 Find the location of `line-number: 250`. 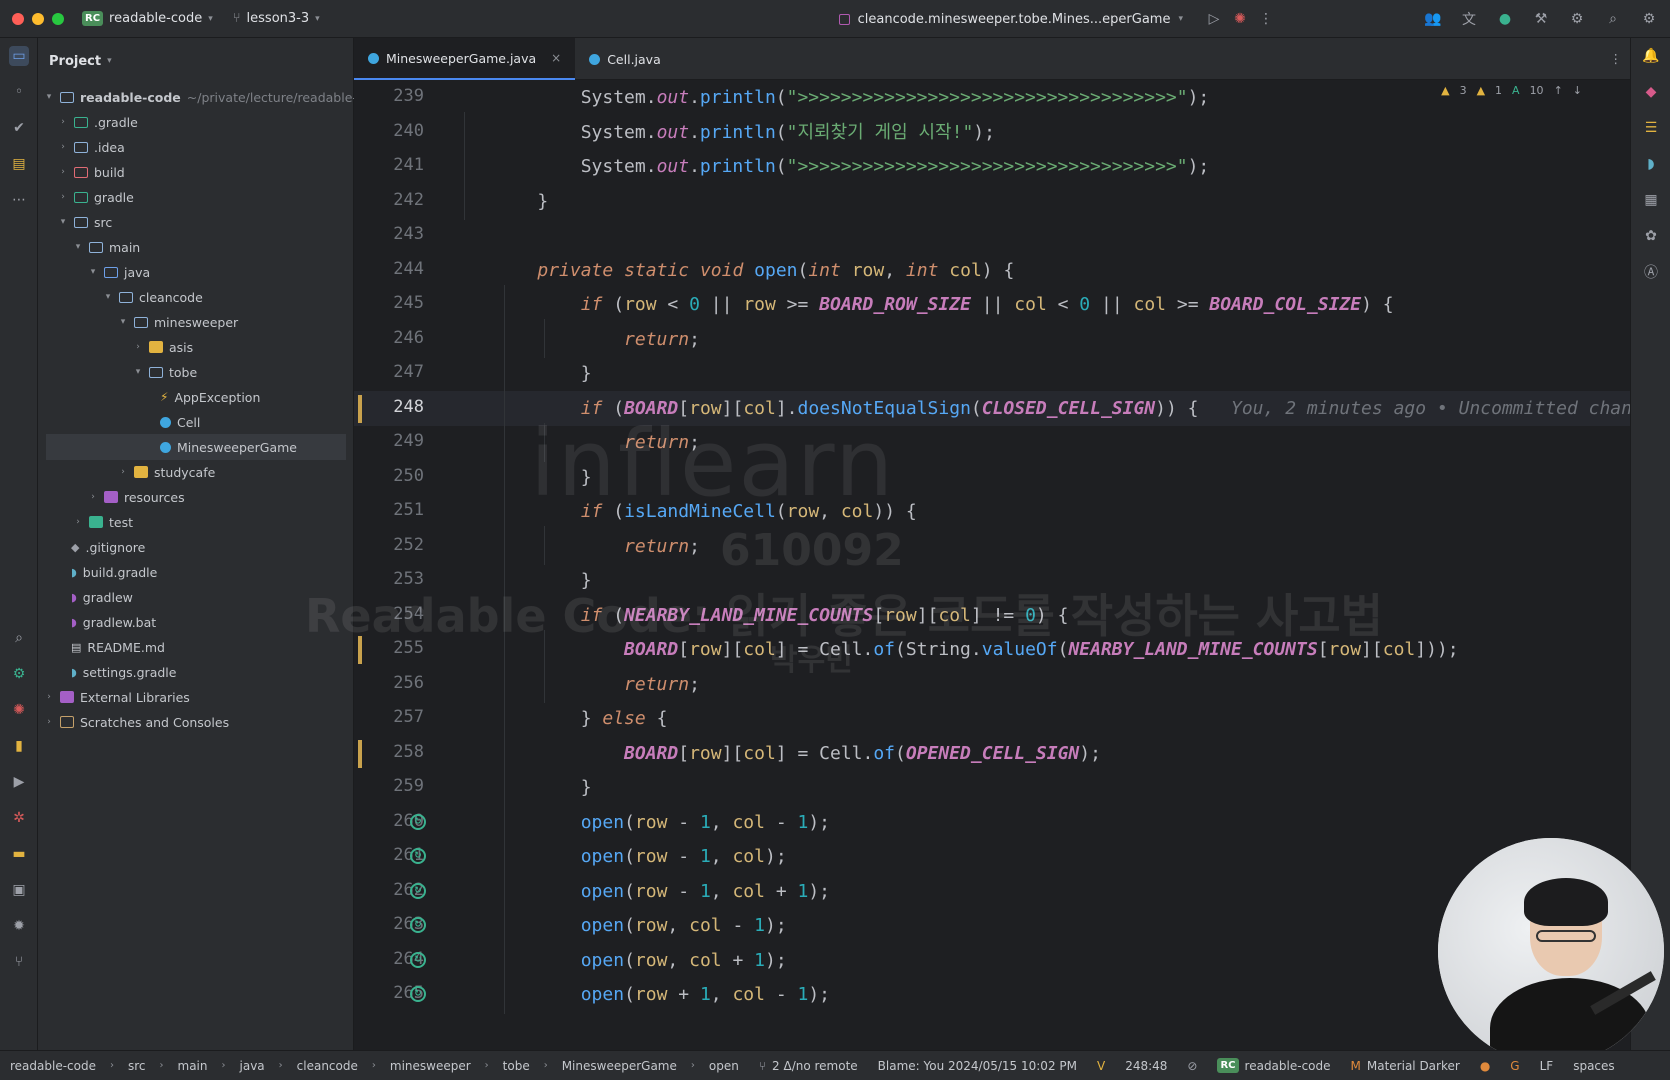

line-number: 250 is located at coordinates (389, 476).